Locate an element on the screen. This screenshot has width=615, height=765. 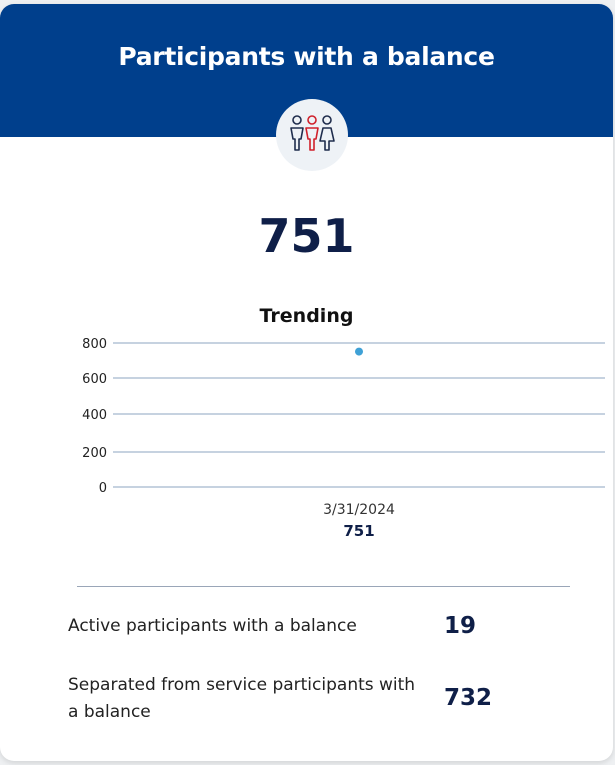
y-tick-label: 800 is located at coordinates (94, 344).